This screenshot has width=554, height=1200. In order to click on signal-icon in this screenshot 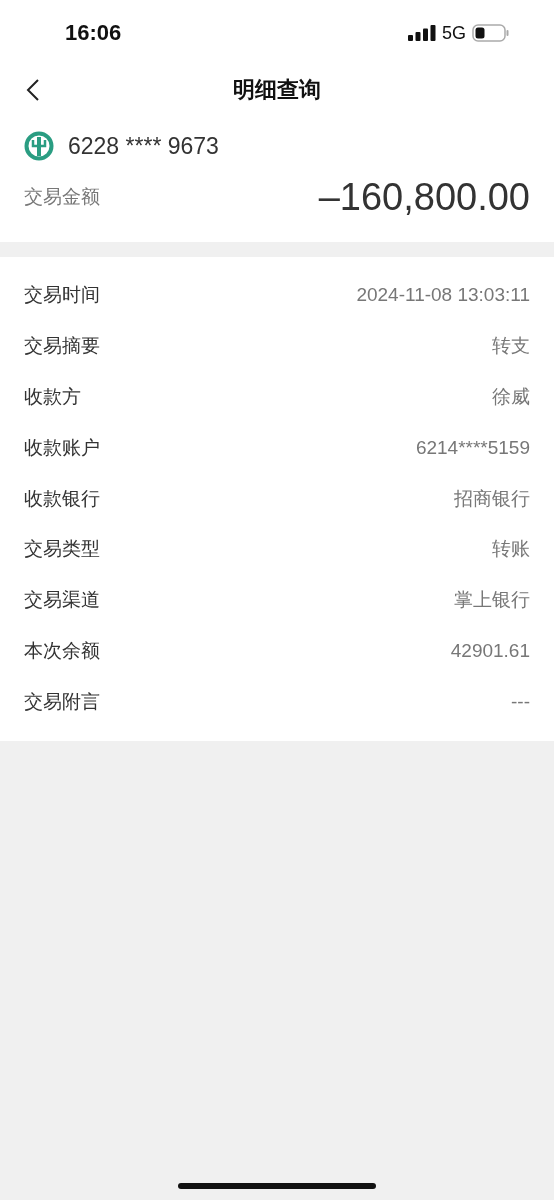, I will do `click(422, 33)`.